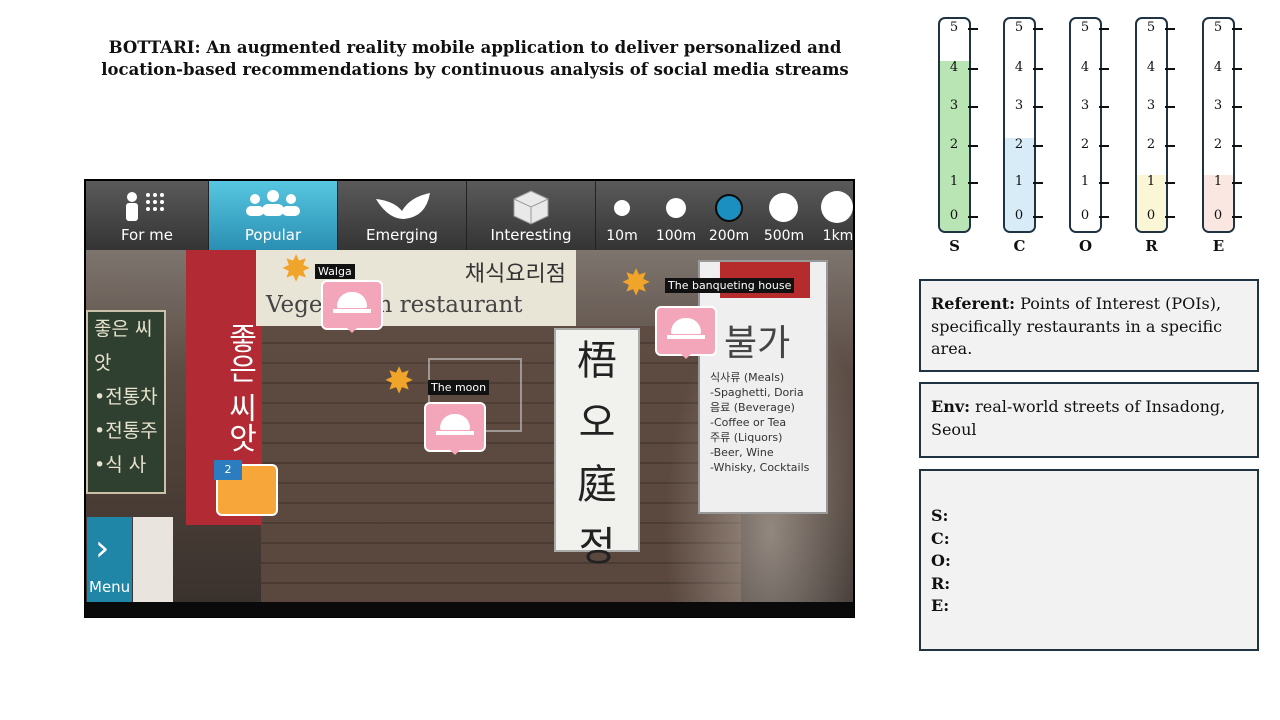 Image resolution: width=1280 pixels, height=720 pixels. What do you see at coordinates (1078, 418) in the screenshot?
I see `env-text: real-world streets of Insadong, Seoul` at bounding box center [1078, 418].